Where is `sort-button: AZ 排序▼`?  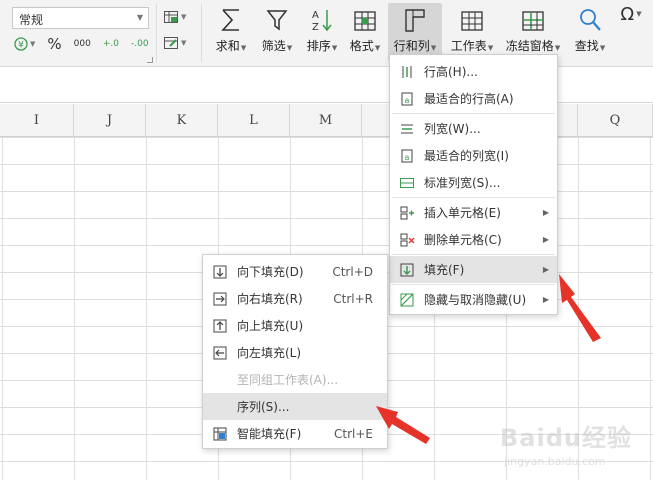 sort-button: AZ 排序▼ is located at coordinates (322, 32).